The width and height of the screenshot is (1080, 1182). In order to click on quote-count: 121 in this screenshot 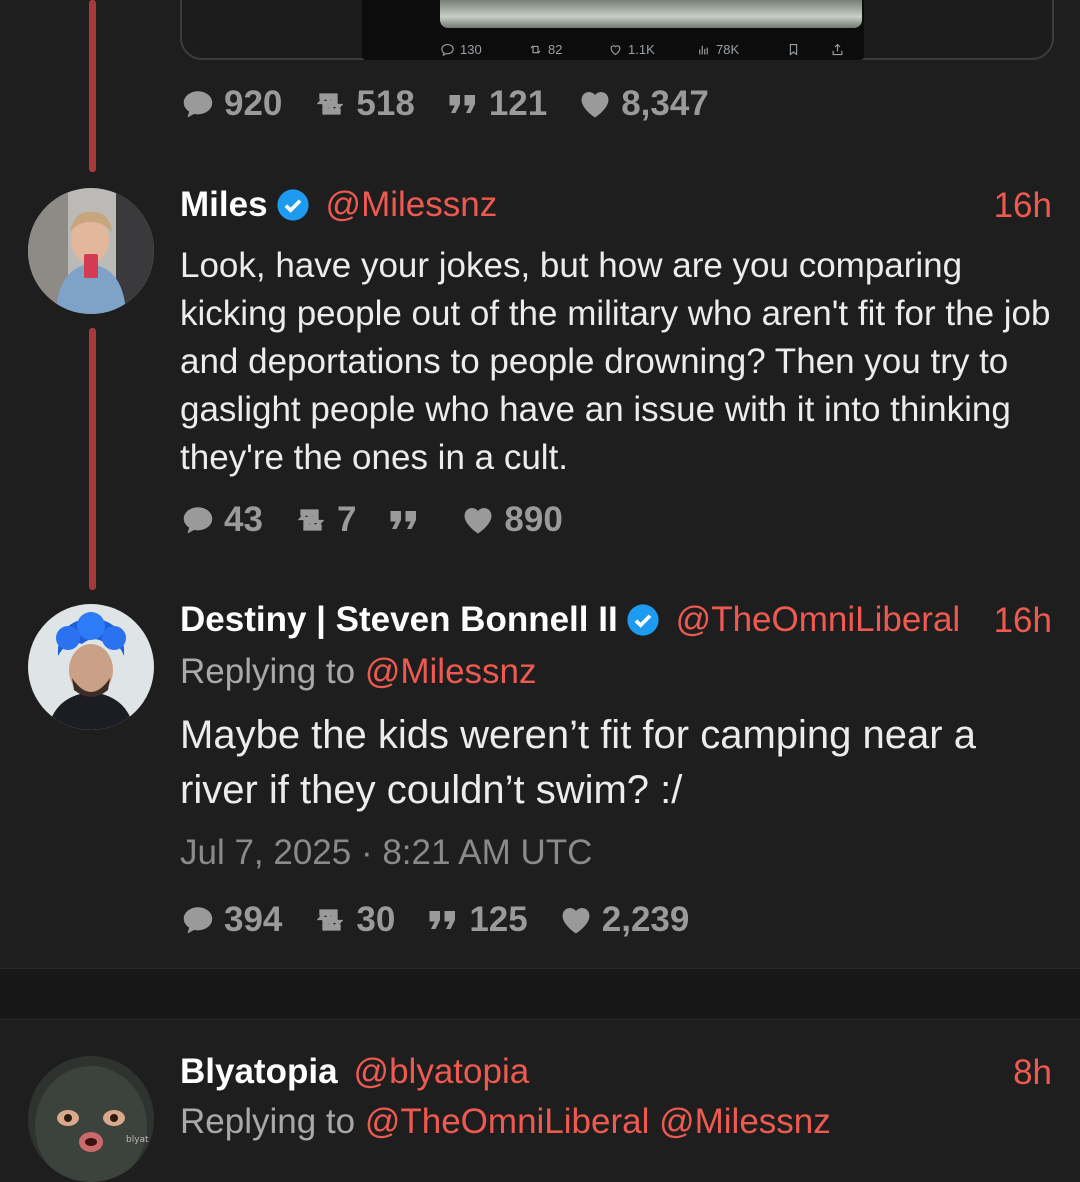, I will do `click(496, 104)`.